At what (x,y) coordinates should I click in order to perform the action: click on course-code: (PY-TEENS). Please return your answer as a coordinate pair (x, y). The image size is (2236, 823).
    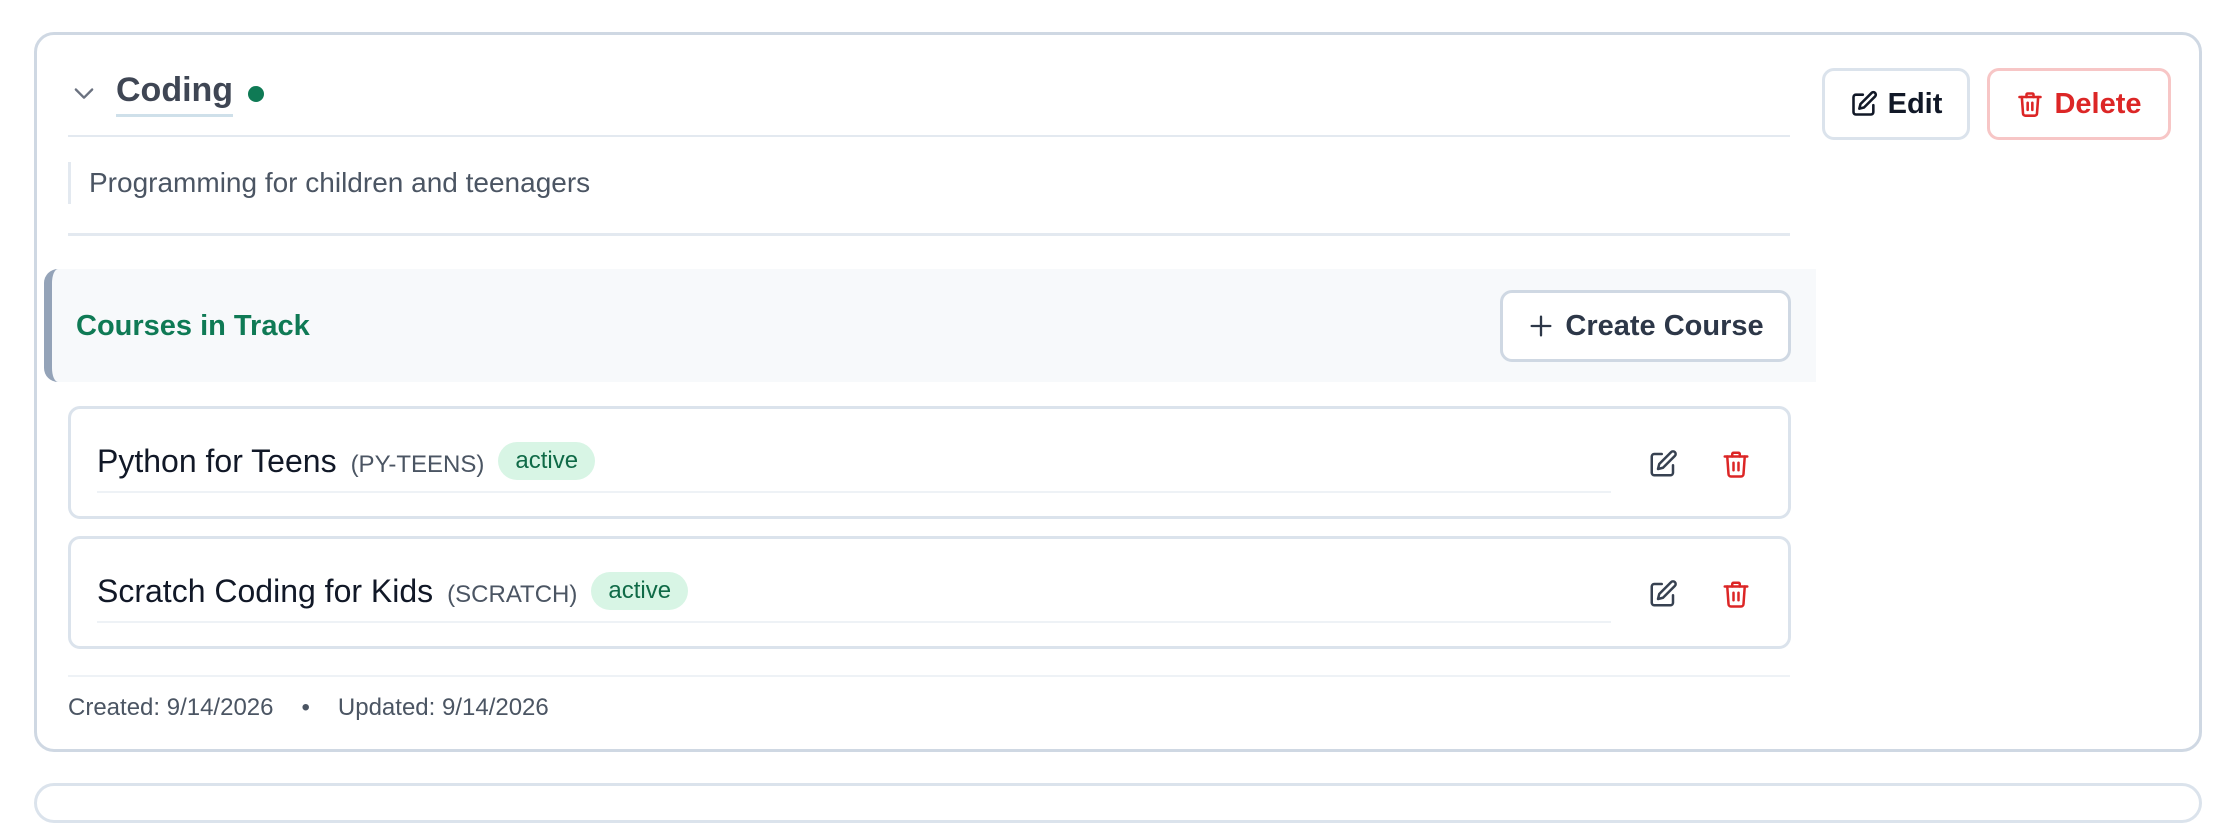
    Looking at the image, I should click on (417, 464).